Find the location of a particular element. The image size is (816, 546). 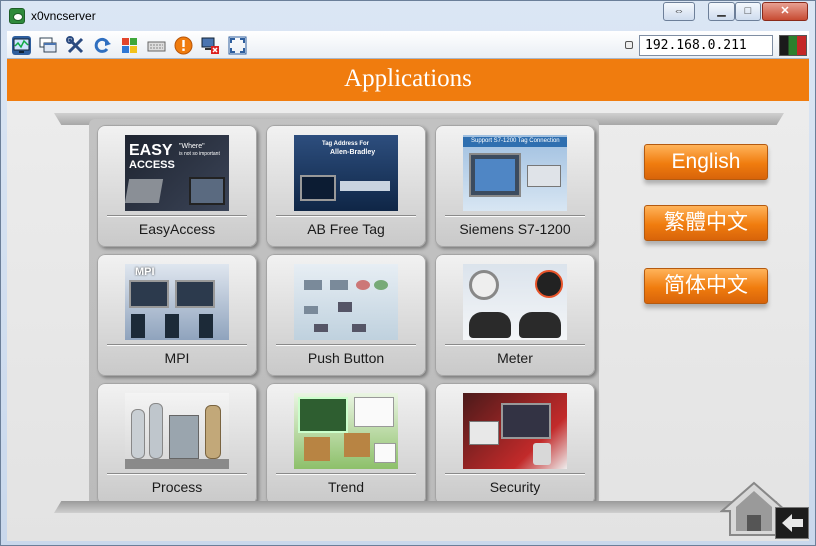

siemens-title: Support S7-1200 Tag Connection is located at coordinates (515, 141).